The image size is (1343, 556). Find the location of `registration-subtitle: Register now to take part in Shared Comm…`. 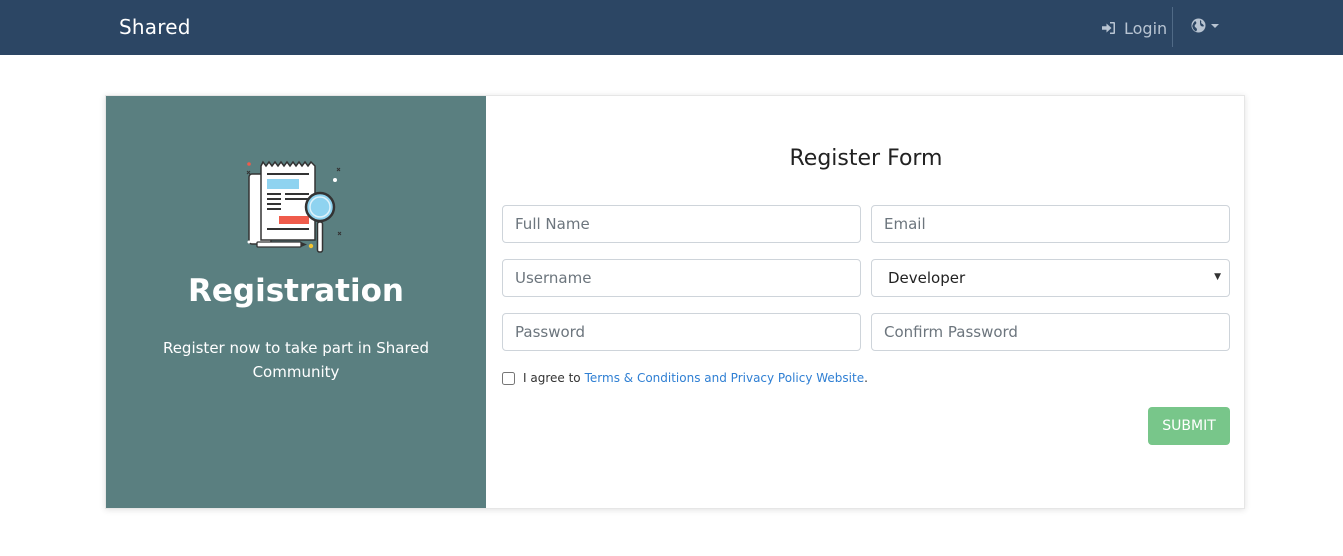

registration-subtitle: Register now to take part in Shared Comm… is located at coordinates (296, 360).